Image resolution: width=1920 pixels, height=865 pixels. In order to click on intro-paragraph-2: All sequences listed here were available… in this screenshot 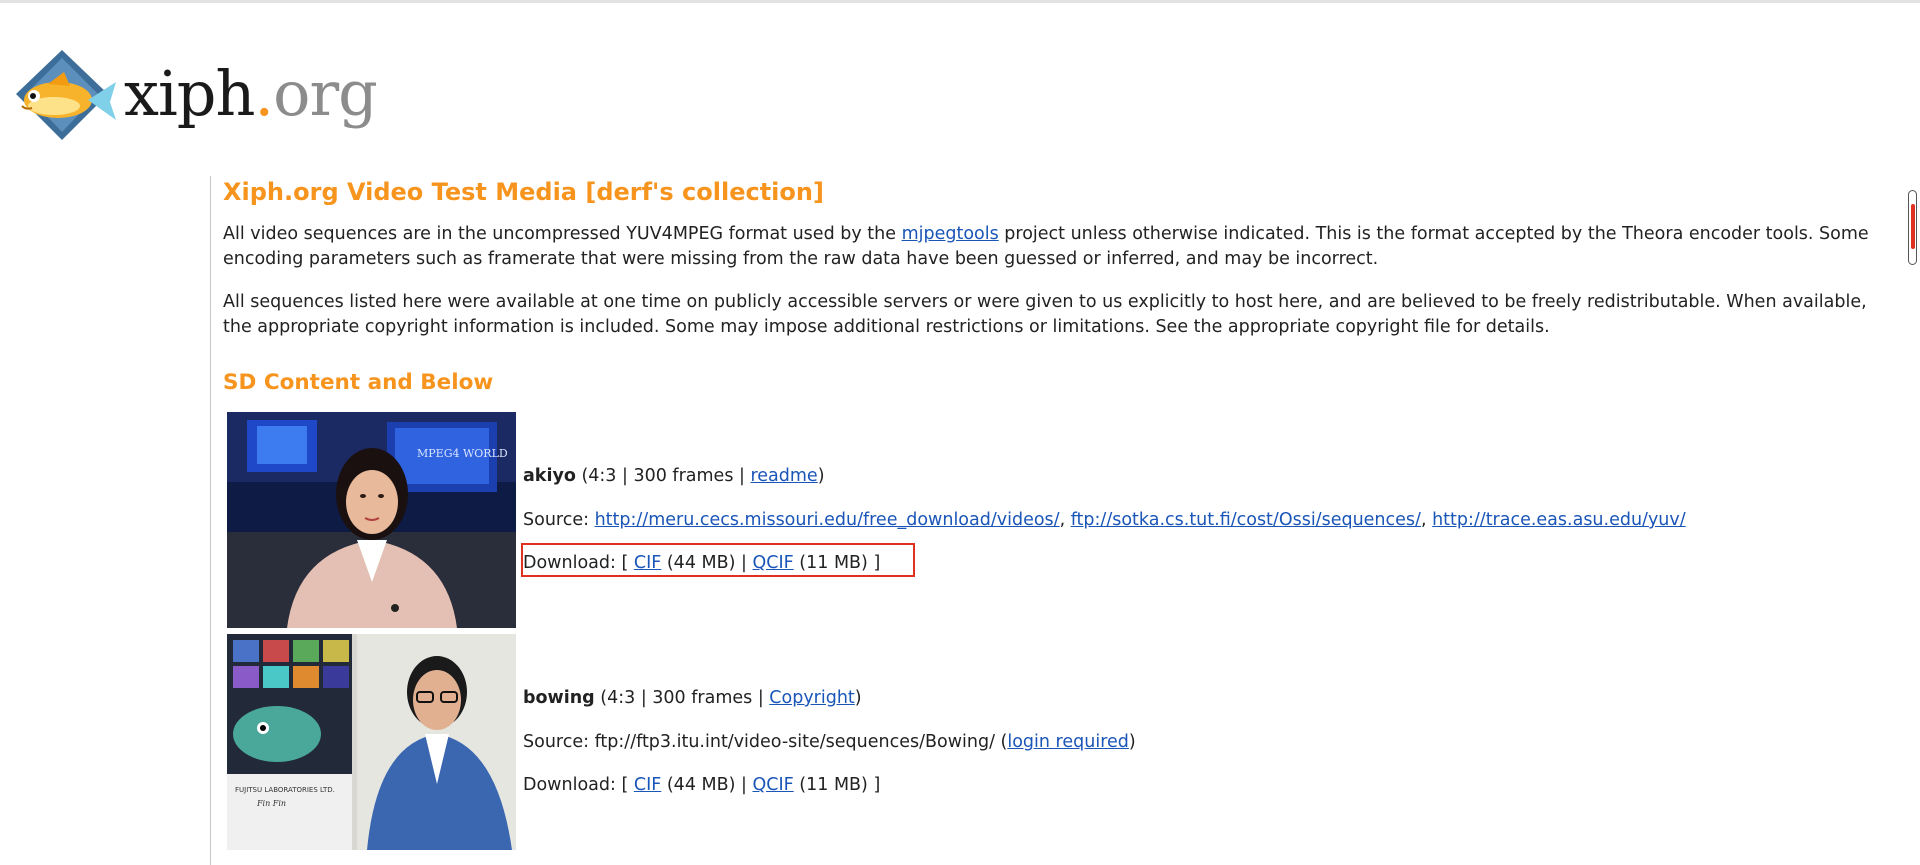, I will do `click(1045, 314)`.